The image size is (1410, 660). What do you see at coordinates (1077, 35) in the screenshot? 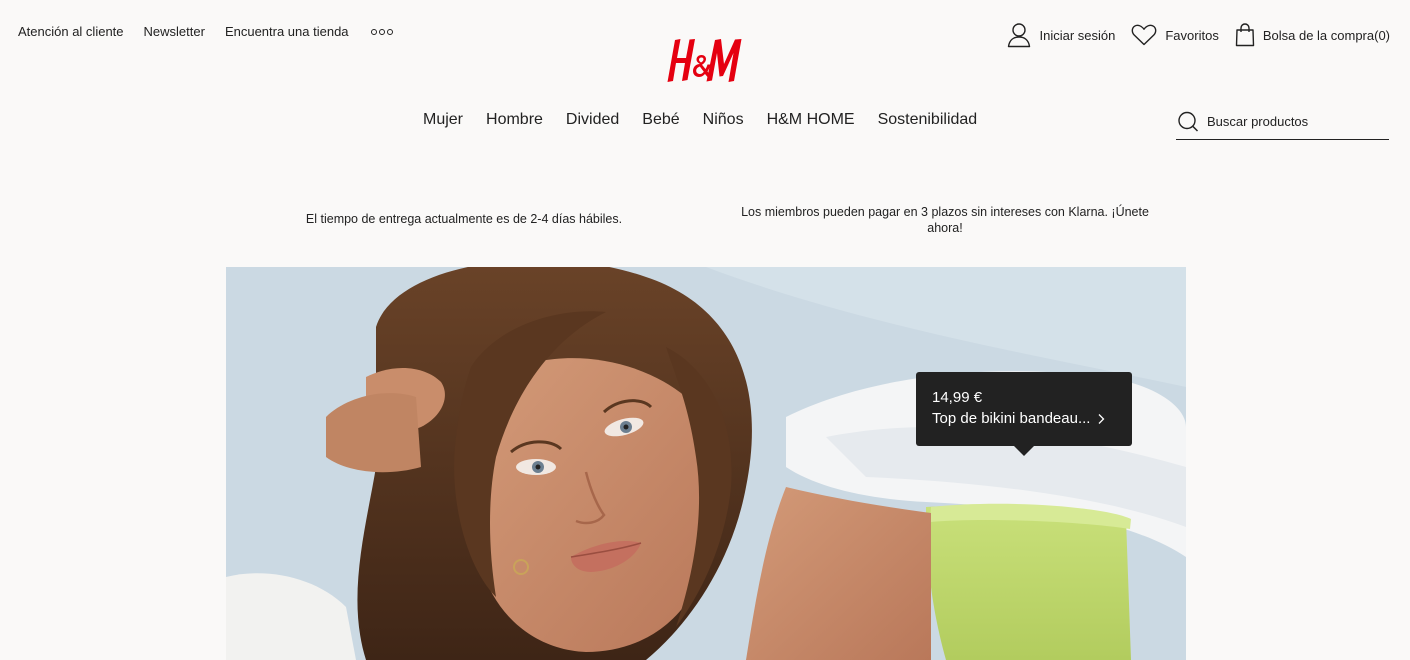
I see `login-label: Iniciar sesión` at bounding box center [1077, 35].